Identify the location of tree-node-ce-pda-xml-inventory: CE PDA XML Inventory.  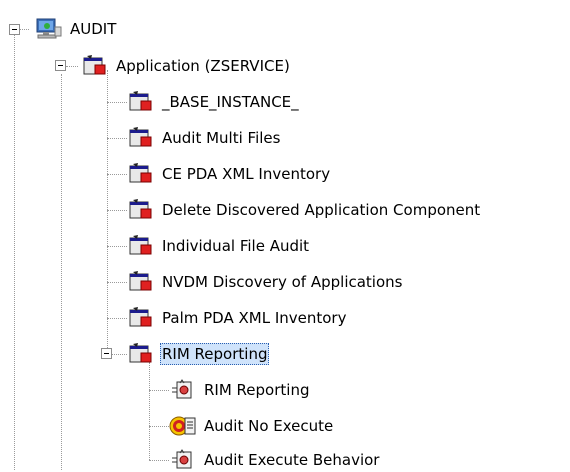
(229, 174).